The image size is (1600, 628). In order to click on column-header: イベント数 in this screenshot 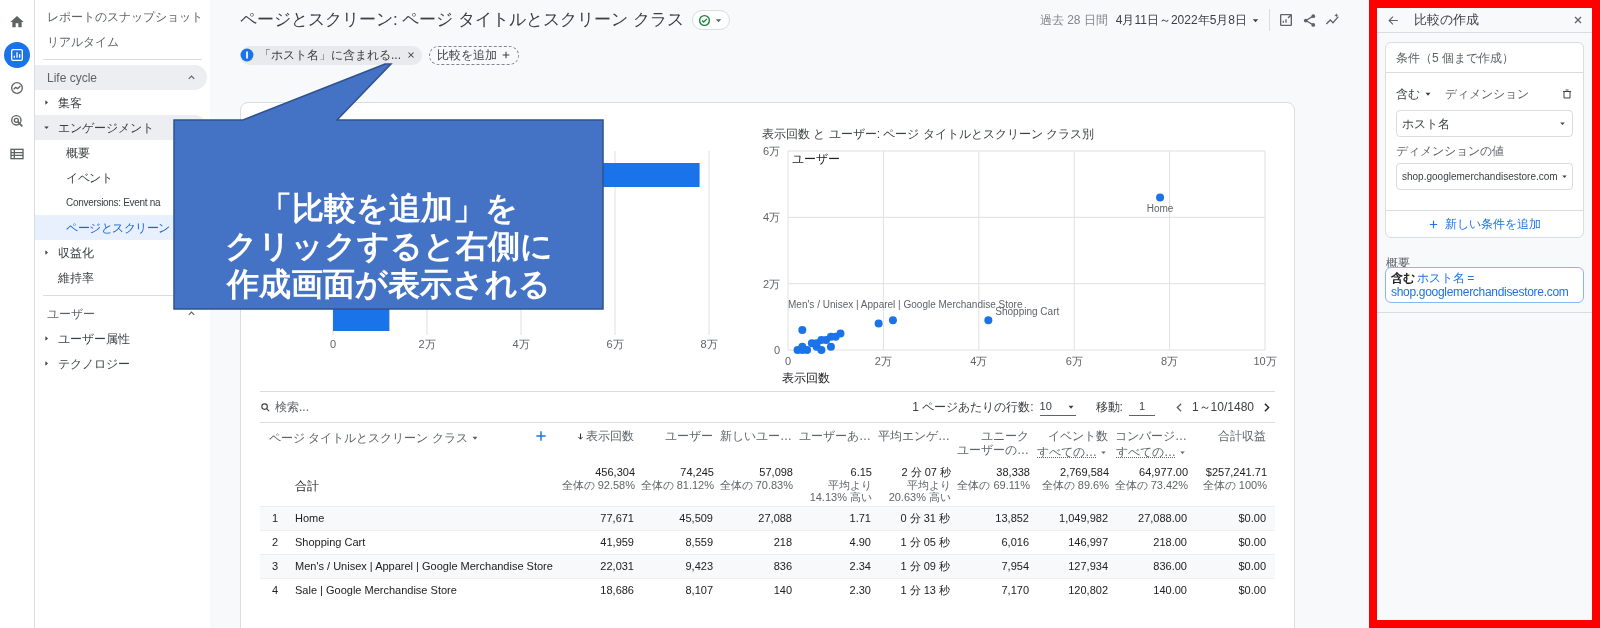, I will do `click(1078, 436)`.